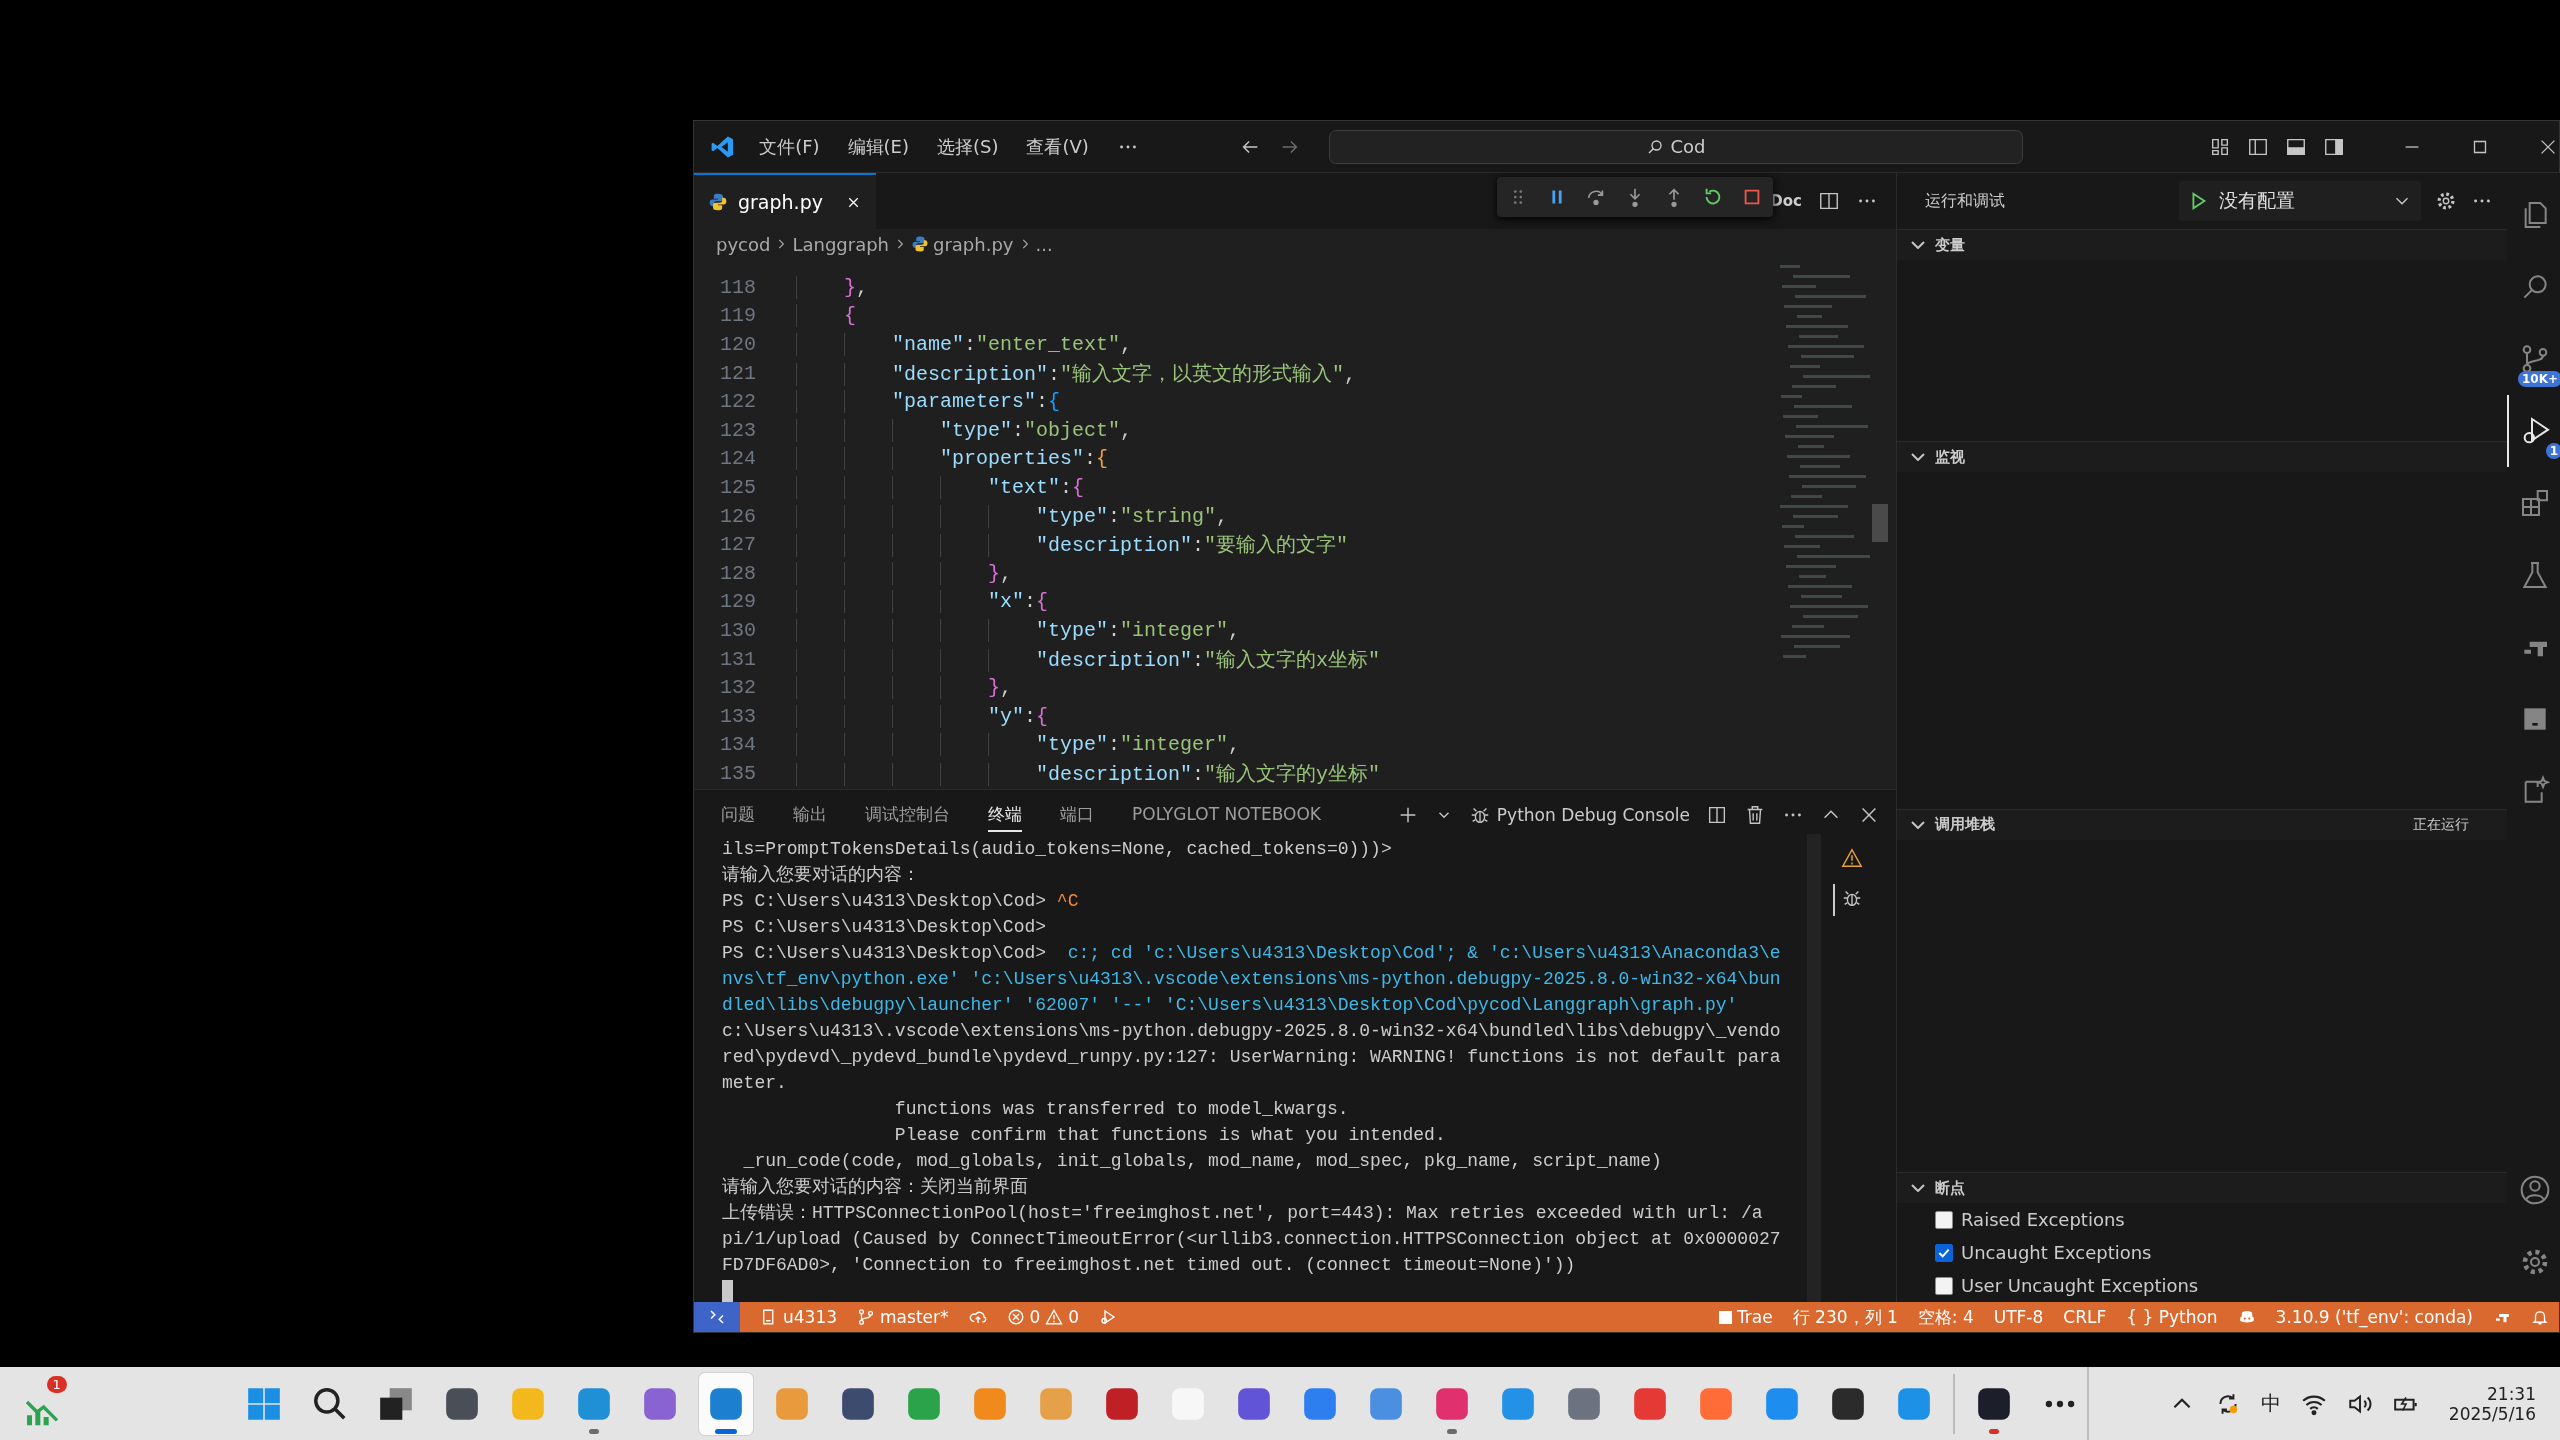 This screenshot has height=1440, width=2560. I want to click on panel-tab: 输出, so click(810, 815).